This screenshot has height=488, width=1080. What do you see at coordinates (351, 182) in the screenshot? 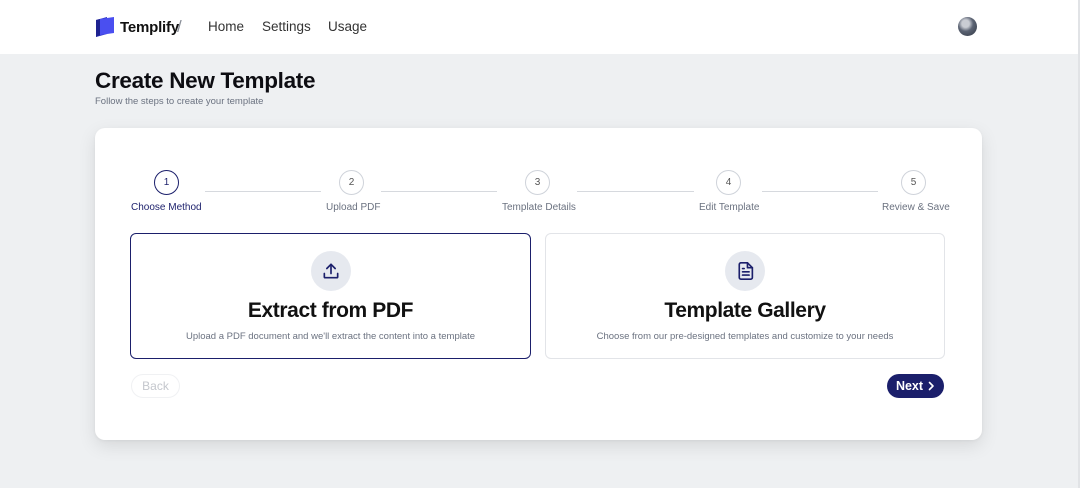
I see `step-2-circle: 2` at bounding box center [351, 182].